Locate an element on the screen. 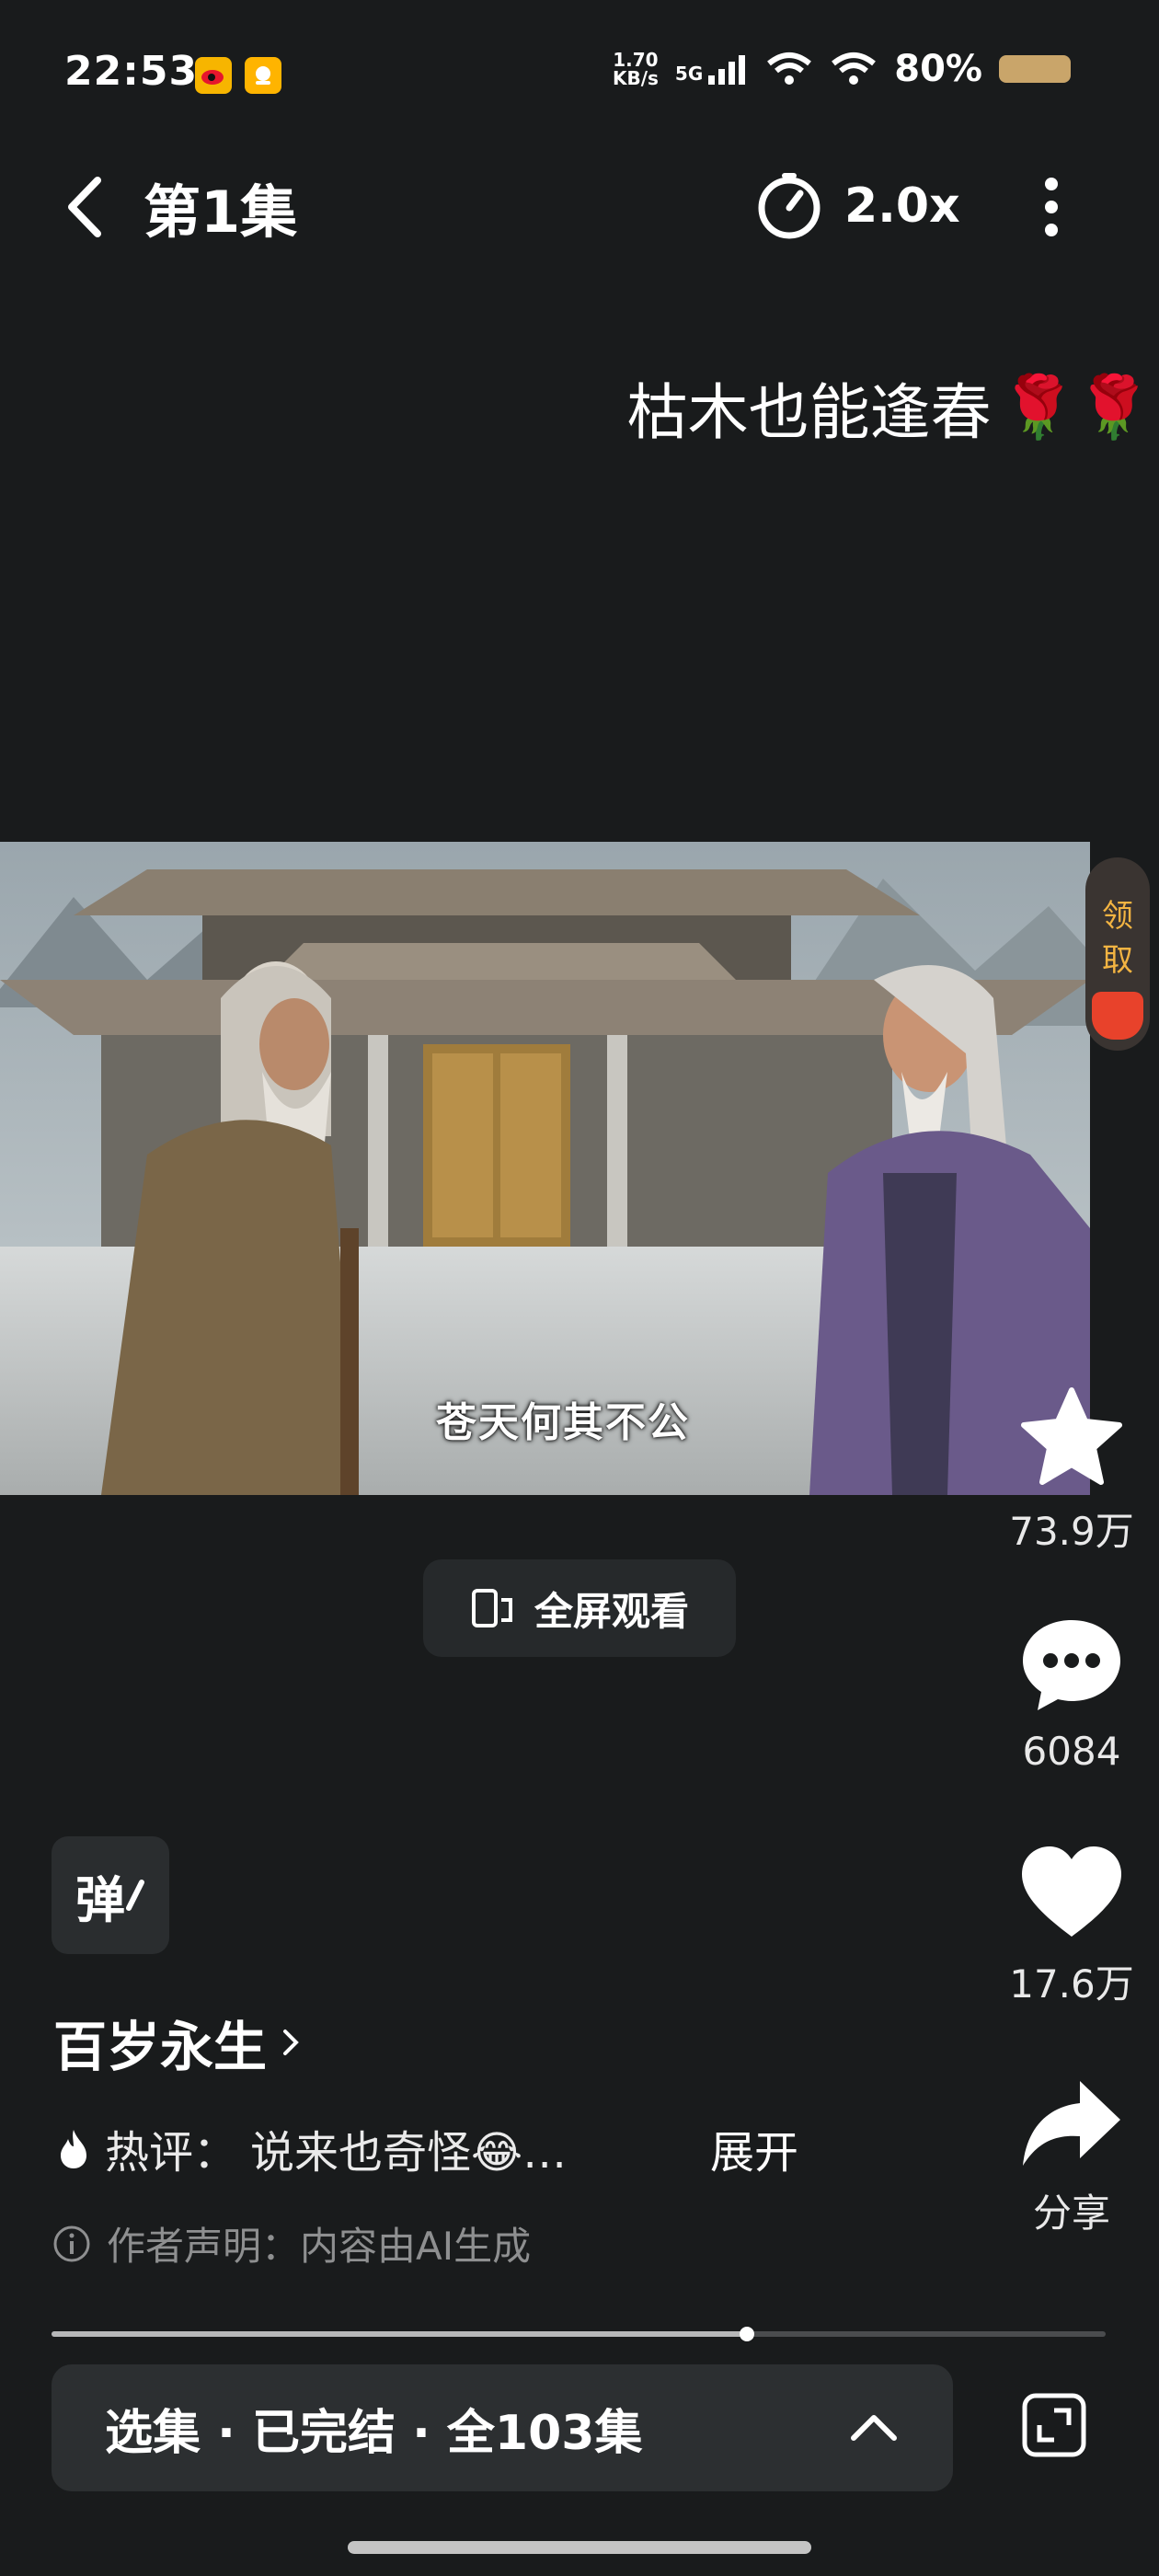 The image size is (1159, 2576). chevron-left-icon is located at coordinates (84, 207).